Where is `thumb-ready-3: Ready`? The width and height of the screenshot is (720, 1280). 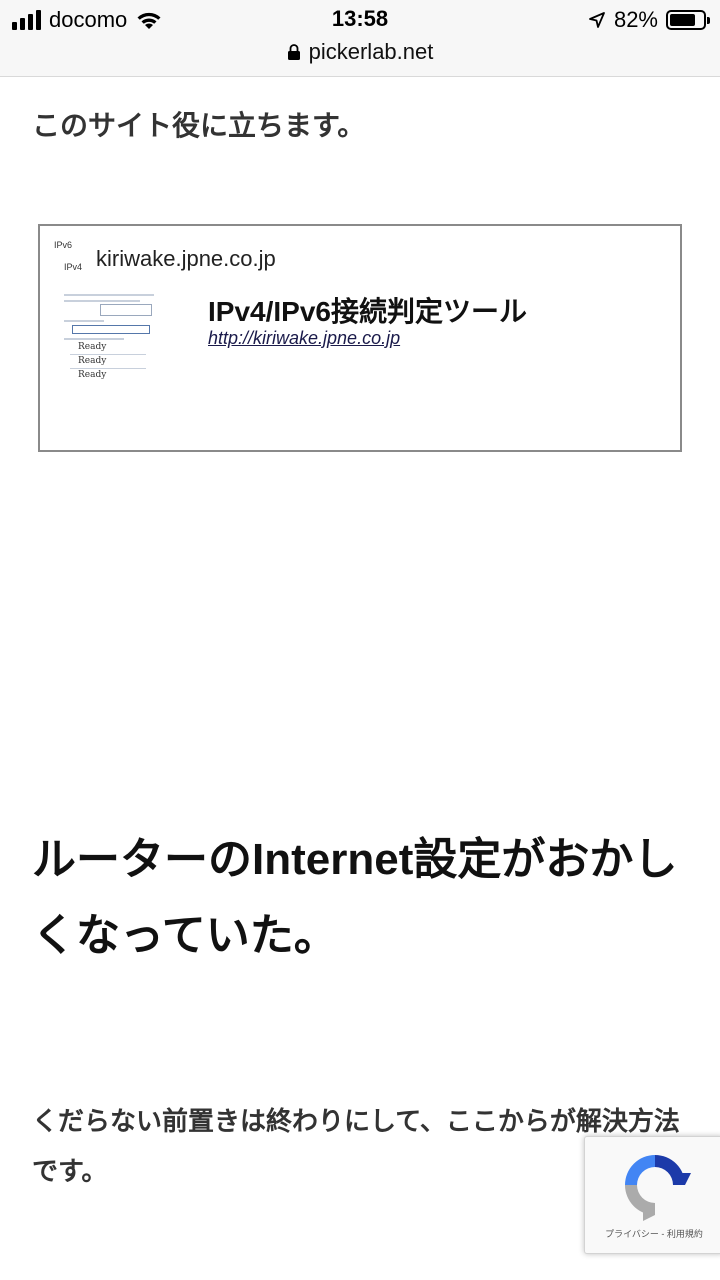 thumb-ready-3: Ready is located at coordinates (92, 375).